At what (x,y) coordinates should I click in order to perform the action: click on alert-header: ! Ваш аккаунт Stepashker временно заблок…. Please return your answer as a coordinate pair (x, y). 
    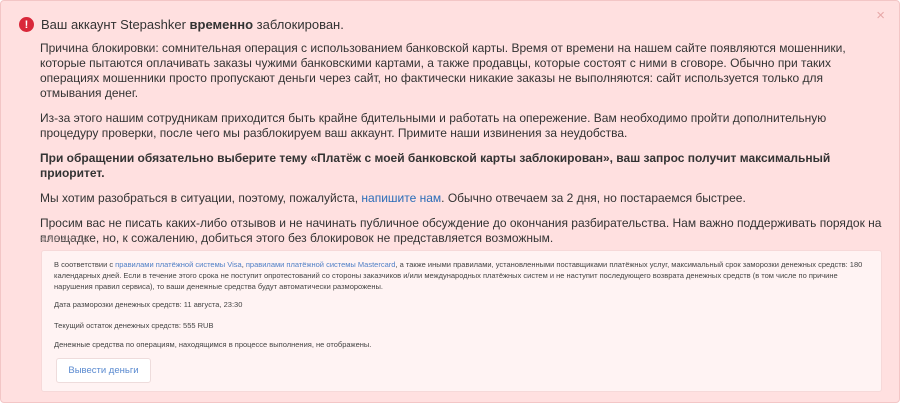
    Looking at the image, I should click on (181, 24).